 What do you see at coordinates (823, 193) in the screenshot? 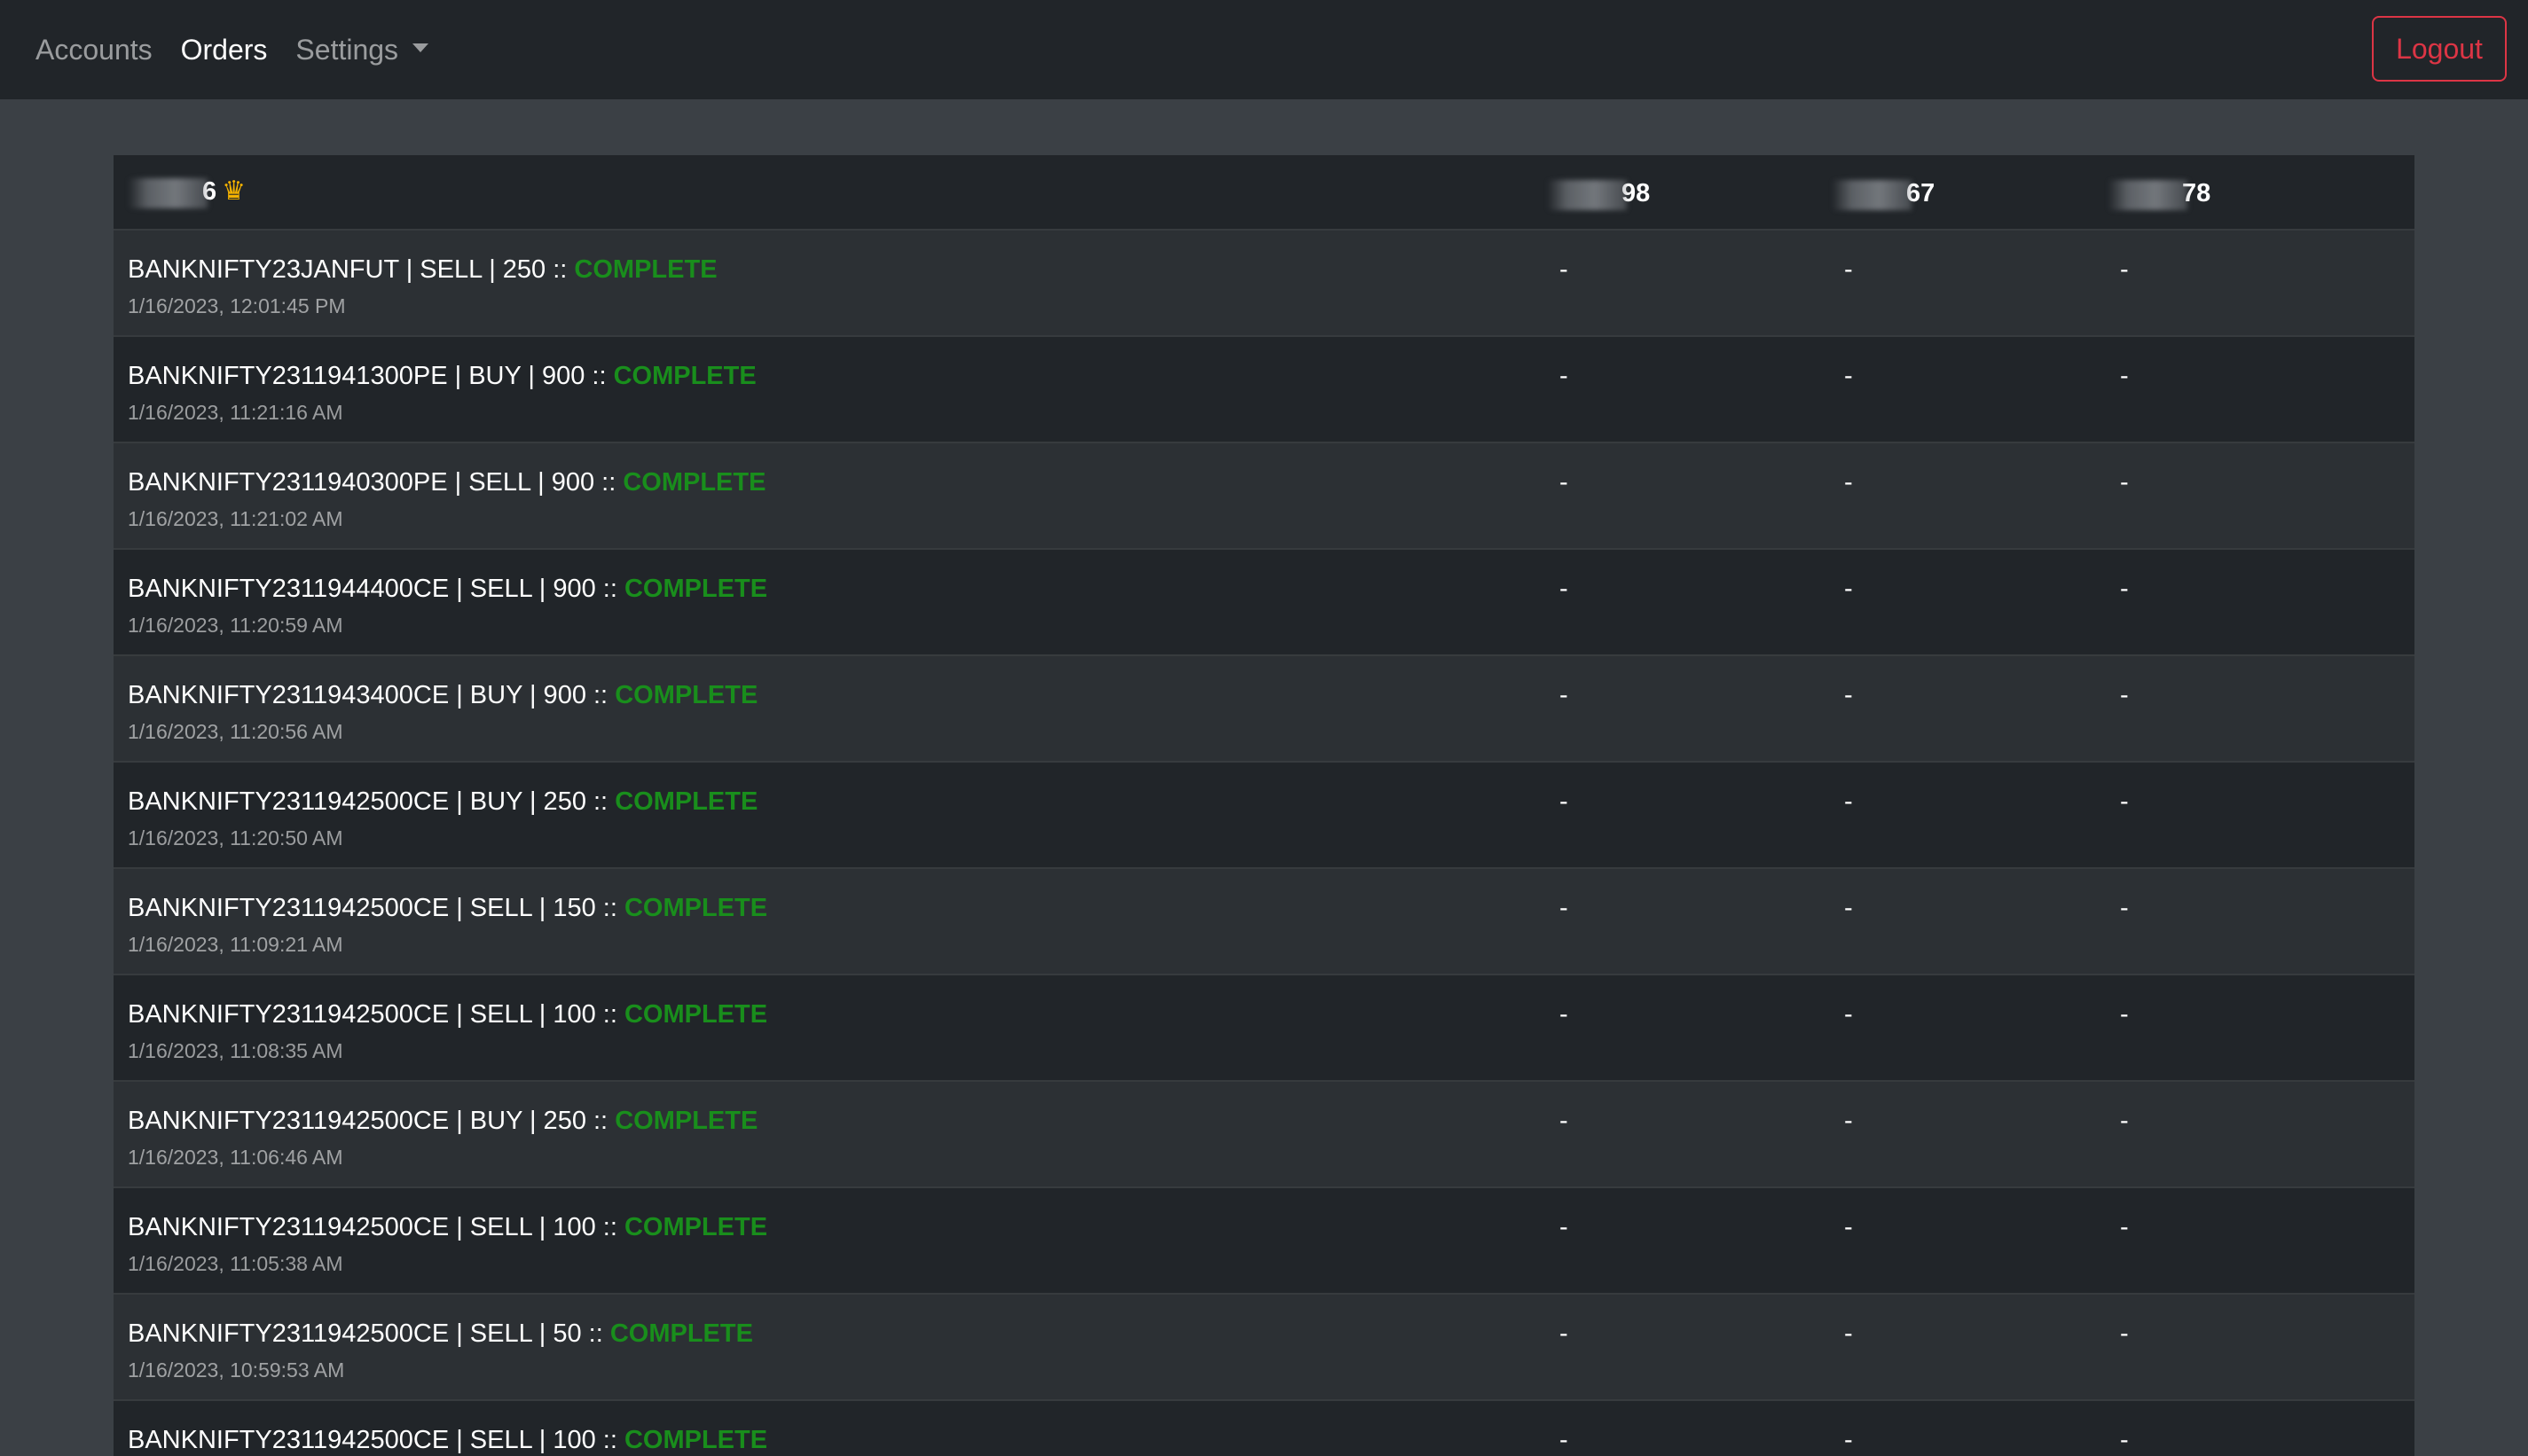
I see `header-main-account: 6 ♛` at bounding box center [823, 193].